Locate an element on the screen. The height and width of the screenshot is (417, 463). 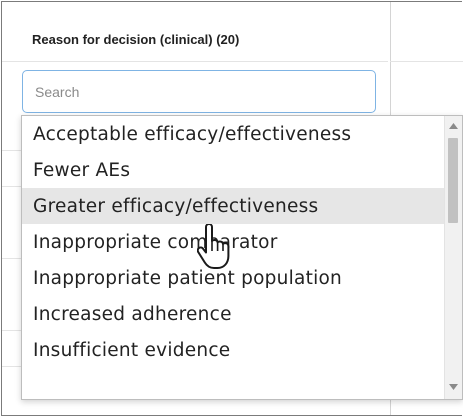
scroll-thumb is located at coordinates (453, 180).